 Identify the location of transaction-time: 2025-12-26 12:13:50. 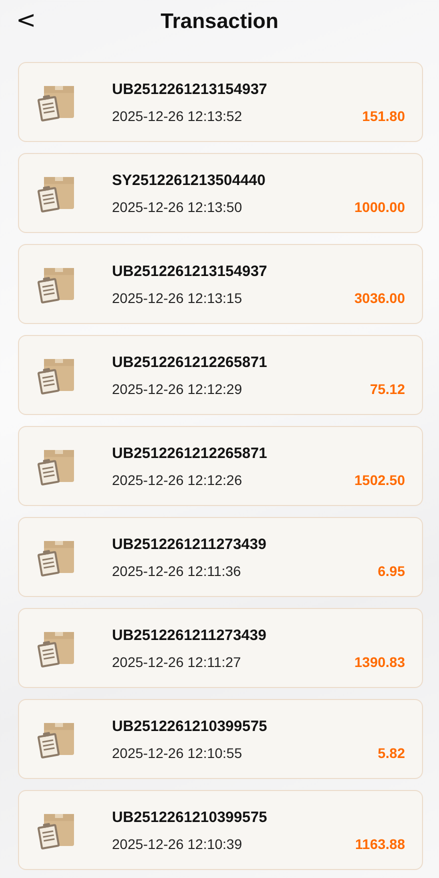
(177, 206).